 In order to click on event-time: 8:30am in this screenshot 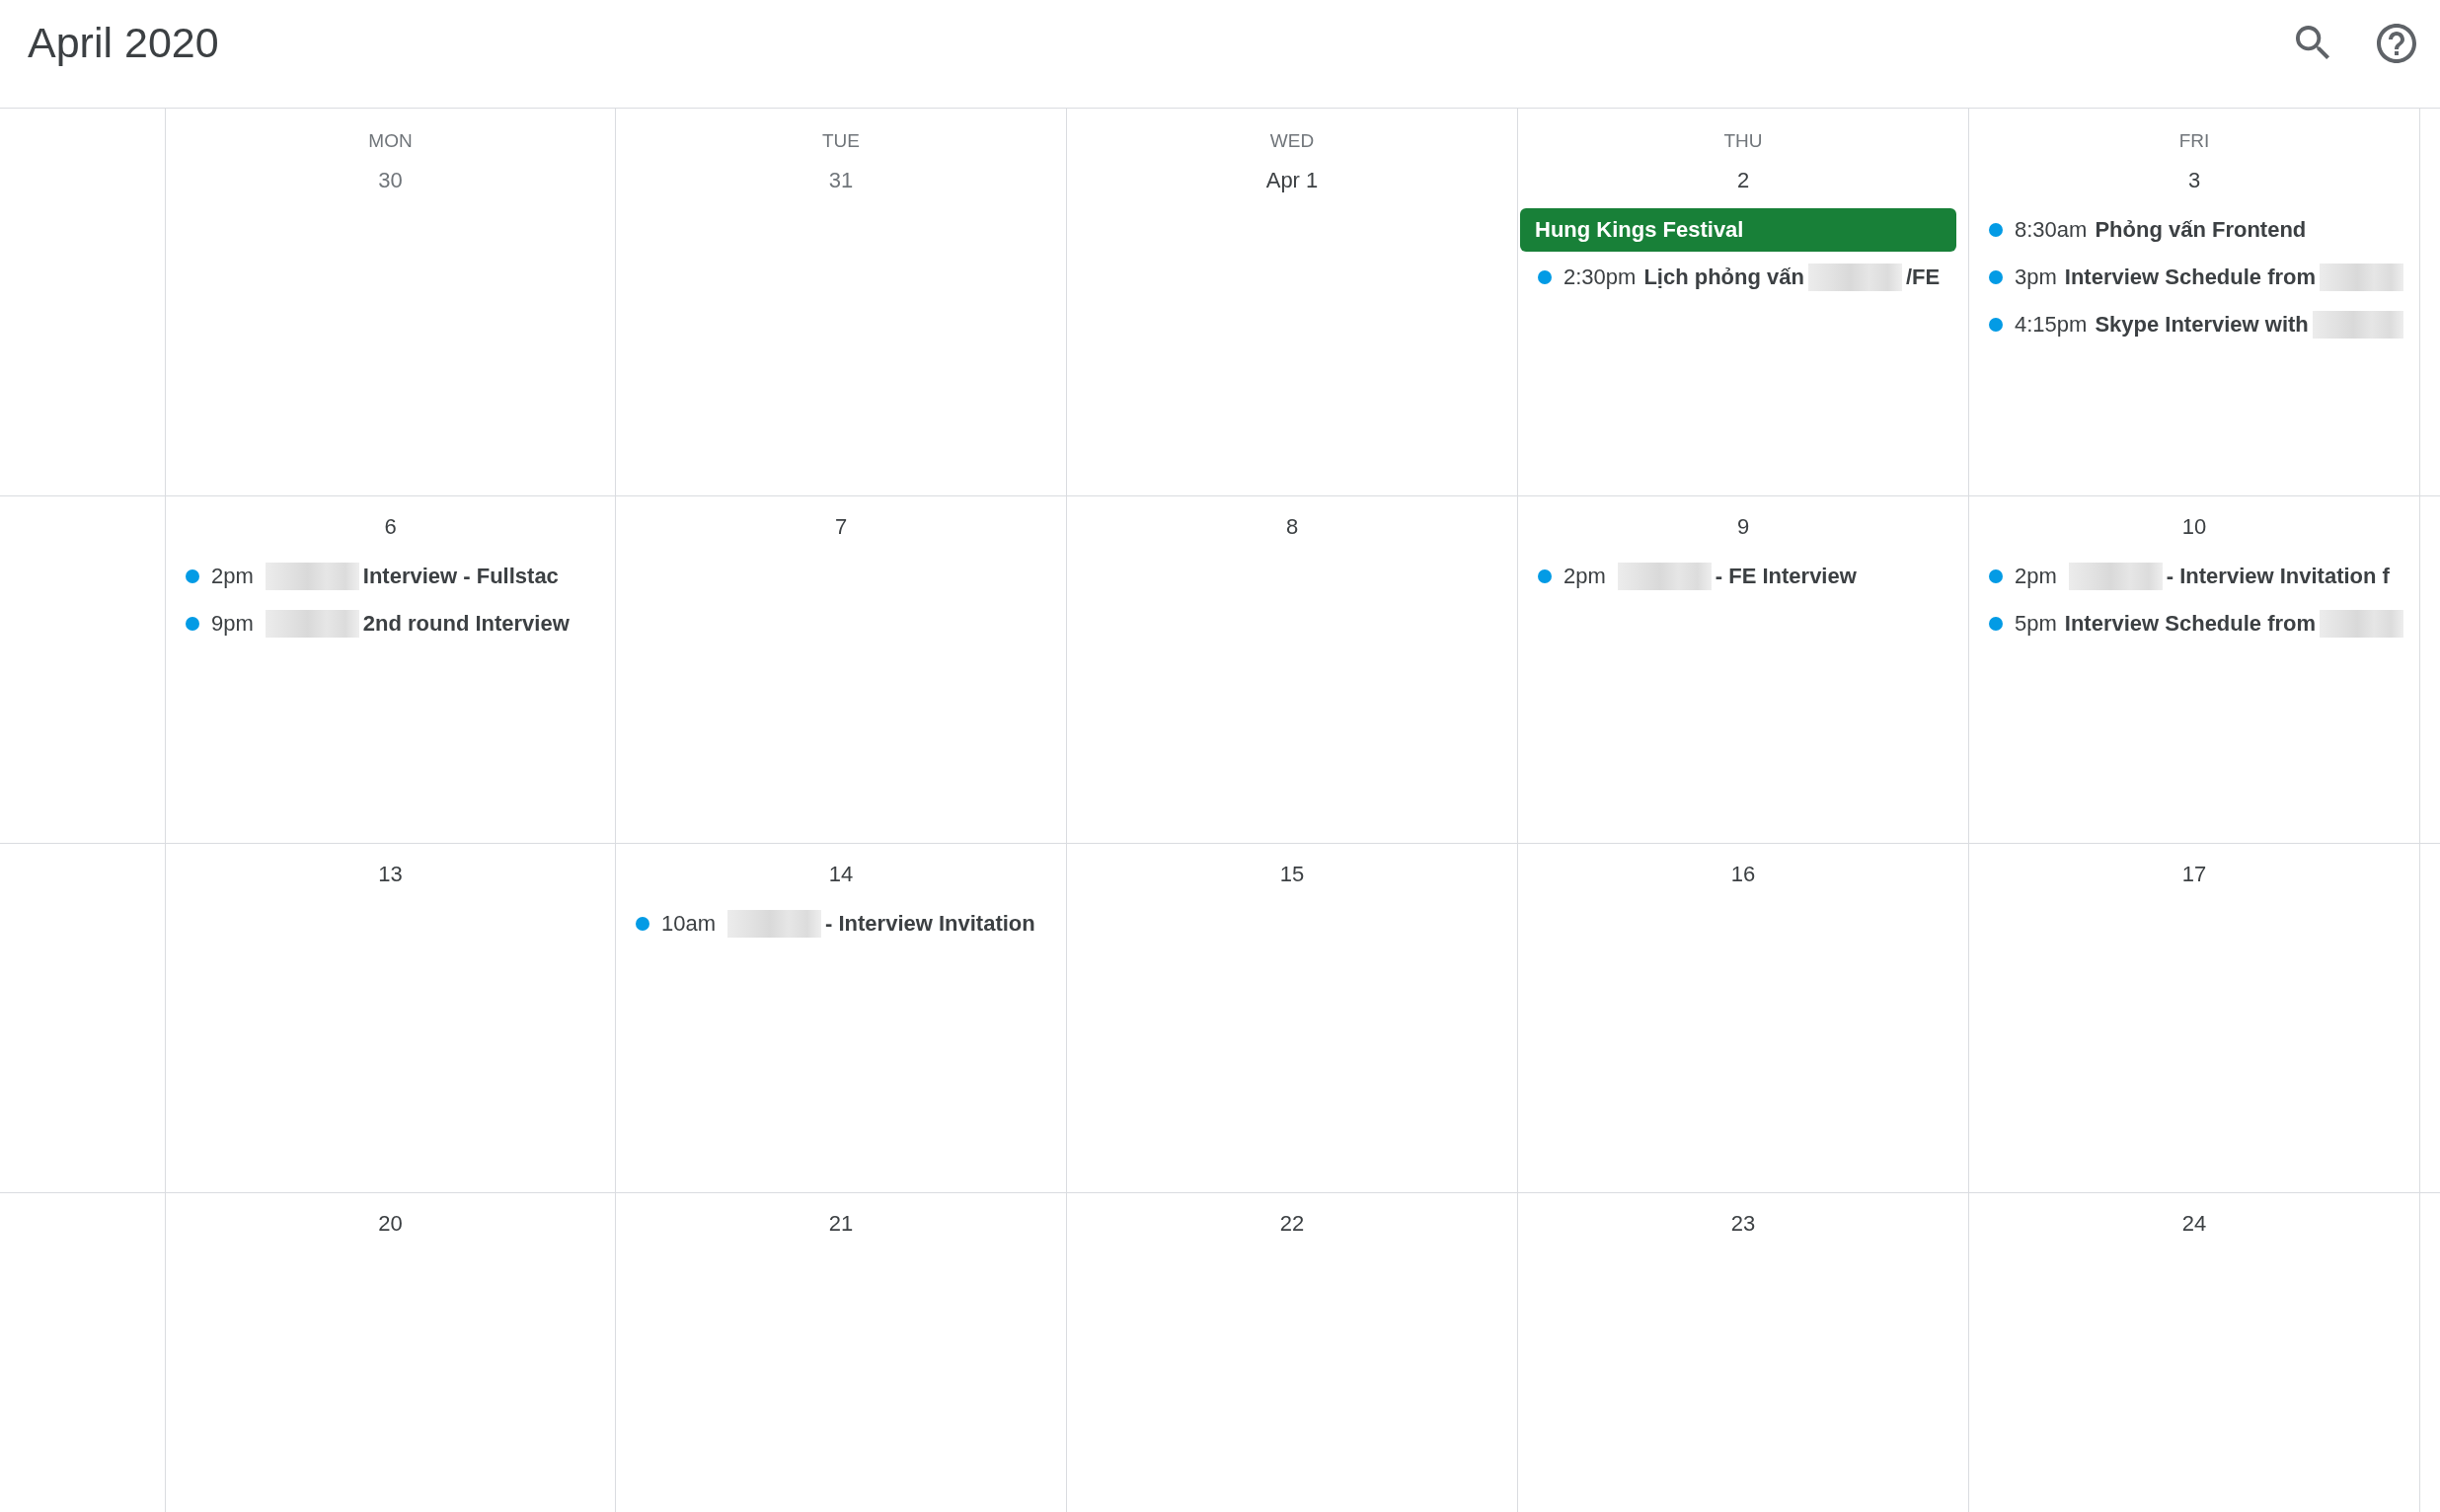, I will do `click(2051, 230)`.